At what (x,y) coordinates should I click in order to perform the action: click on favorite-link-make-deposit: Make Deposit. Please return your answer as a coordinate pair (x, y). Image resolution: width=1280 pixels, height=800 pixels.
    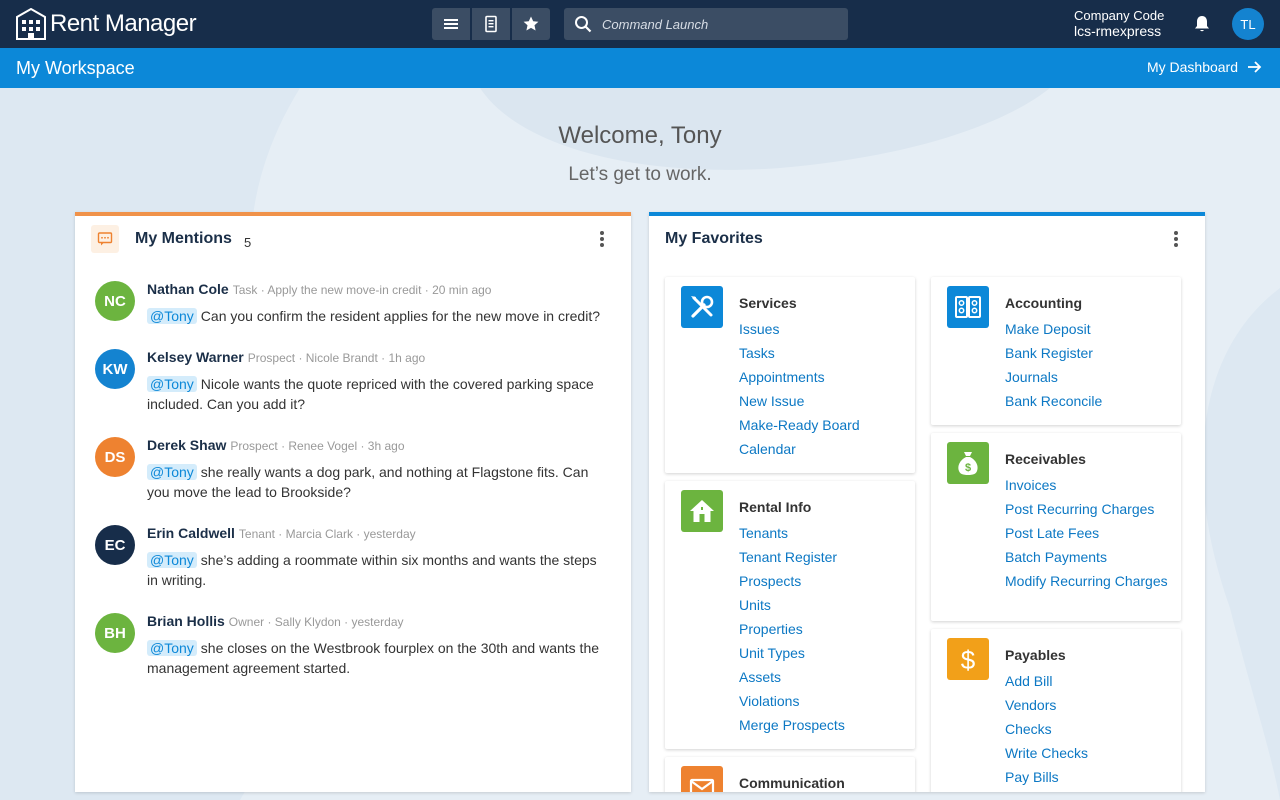
    Looking at the image, I should click on (1090, 329).